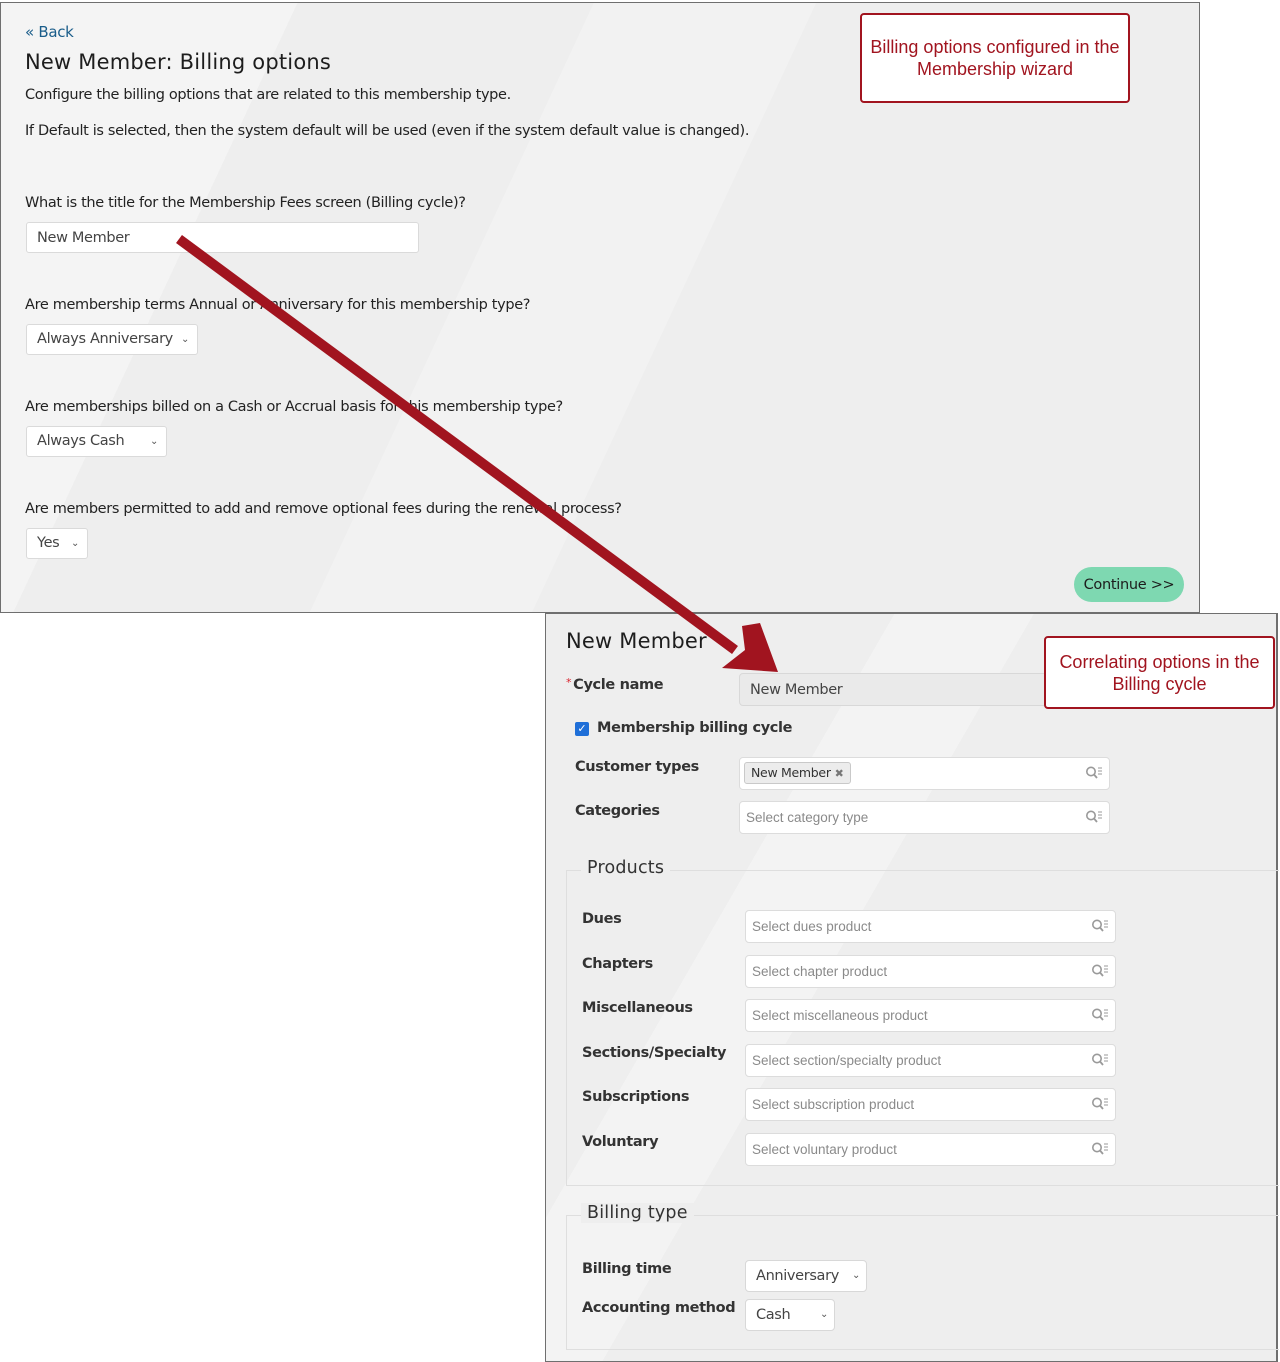  What do you see at coordinates (48, 543) in the screenshot?
I see `optional-fees-select-value: Yes` at bounding box center [48, 543].